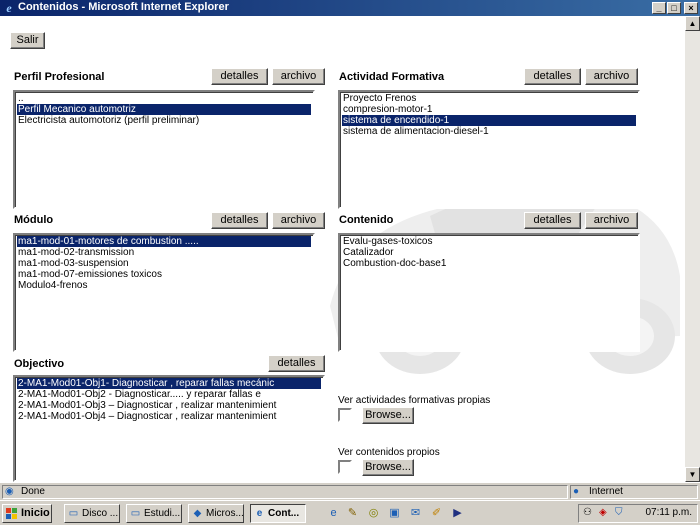 The width and height of the screenshot is (700, 525). I want to click on ver-contenidos-label: Ver contenidos propios, so click(389, 452).